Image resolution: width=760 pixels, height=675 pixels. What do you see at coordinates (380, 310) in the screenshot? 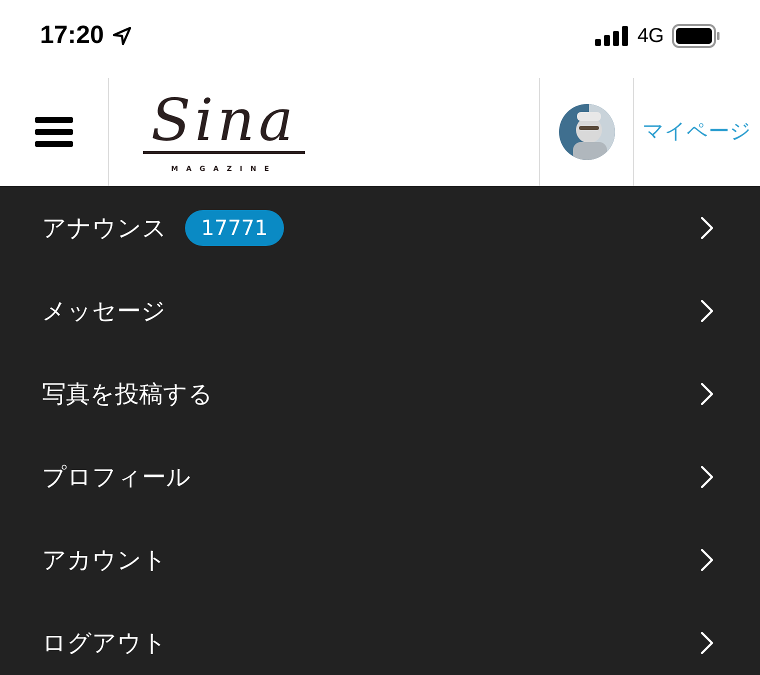
I see `menu-item: メッセージ` at bounding box center [380, 310].